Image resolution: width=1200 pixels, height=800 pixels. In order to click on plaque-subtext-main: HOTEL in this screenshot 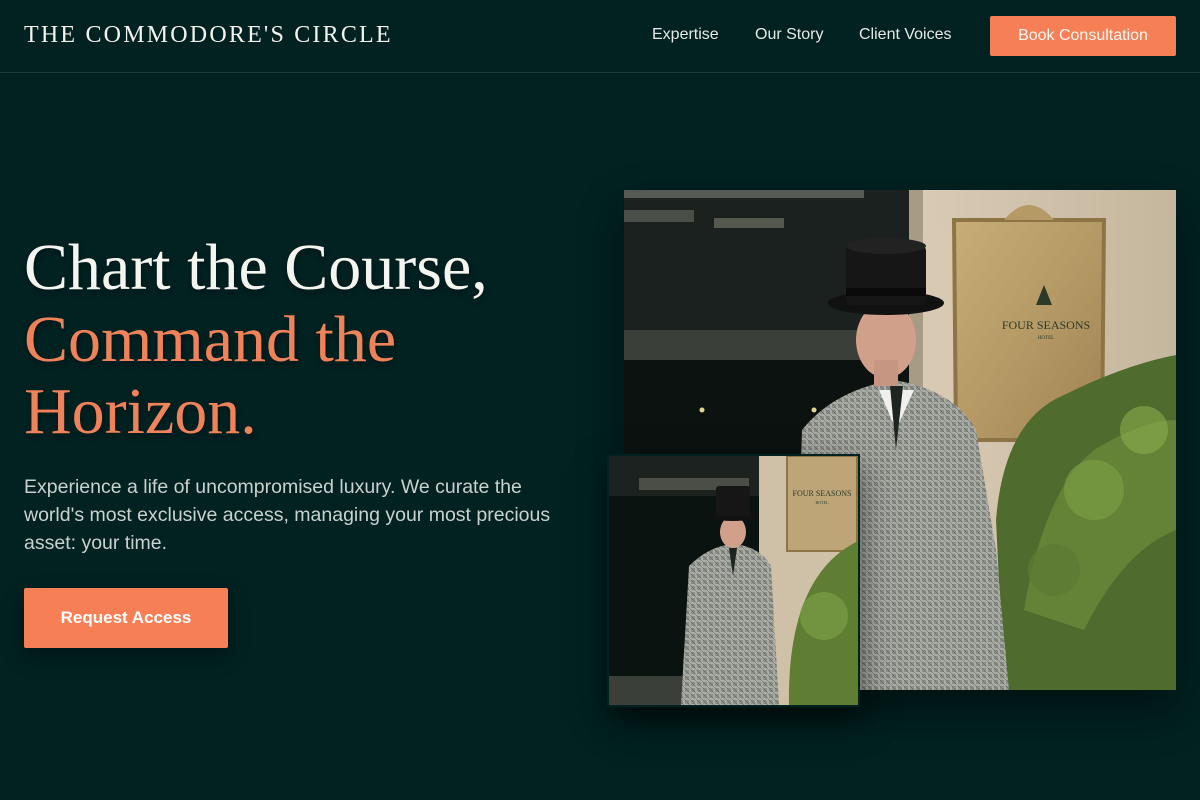, I will do `click(1046, 338)`.